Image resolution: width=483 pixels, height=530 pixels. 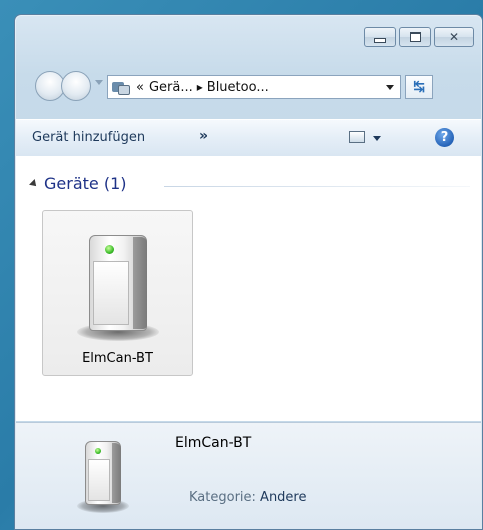 What do you see at coordinates (76, 86) in the screenshot?
I see `forward-button` at bounding box center [76, 86].